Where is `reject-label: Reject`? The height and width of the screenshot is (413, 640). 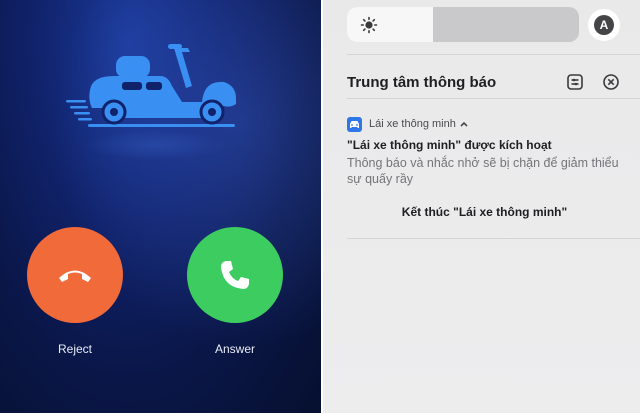 reject-label: Reject is located at coordinates (74, 349).